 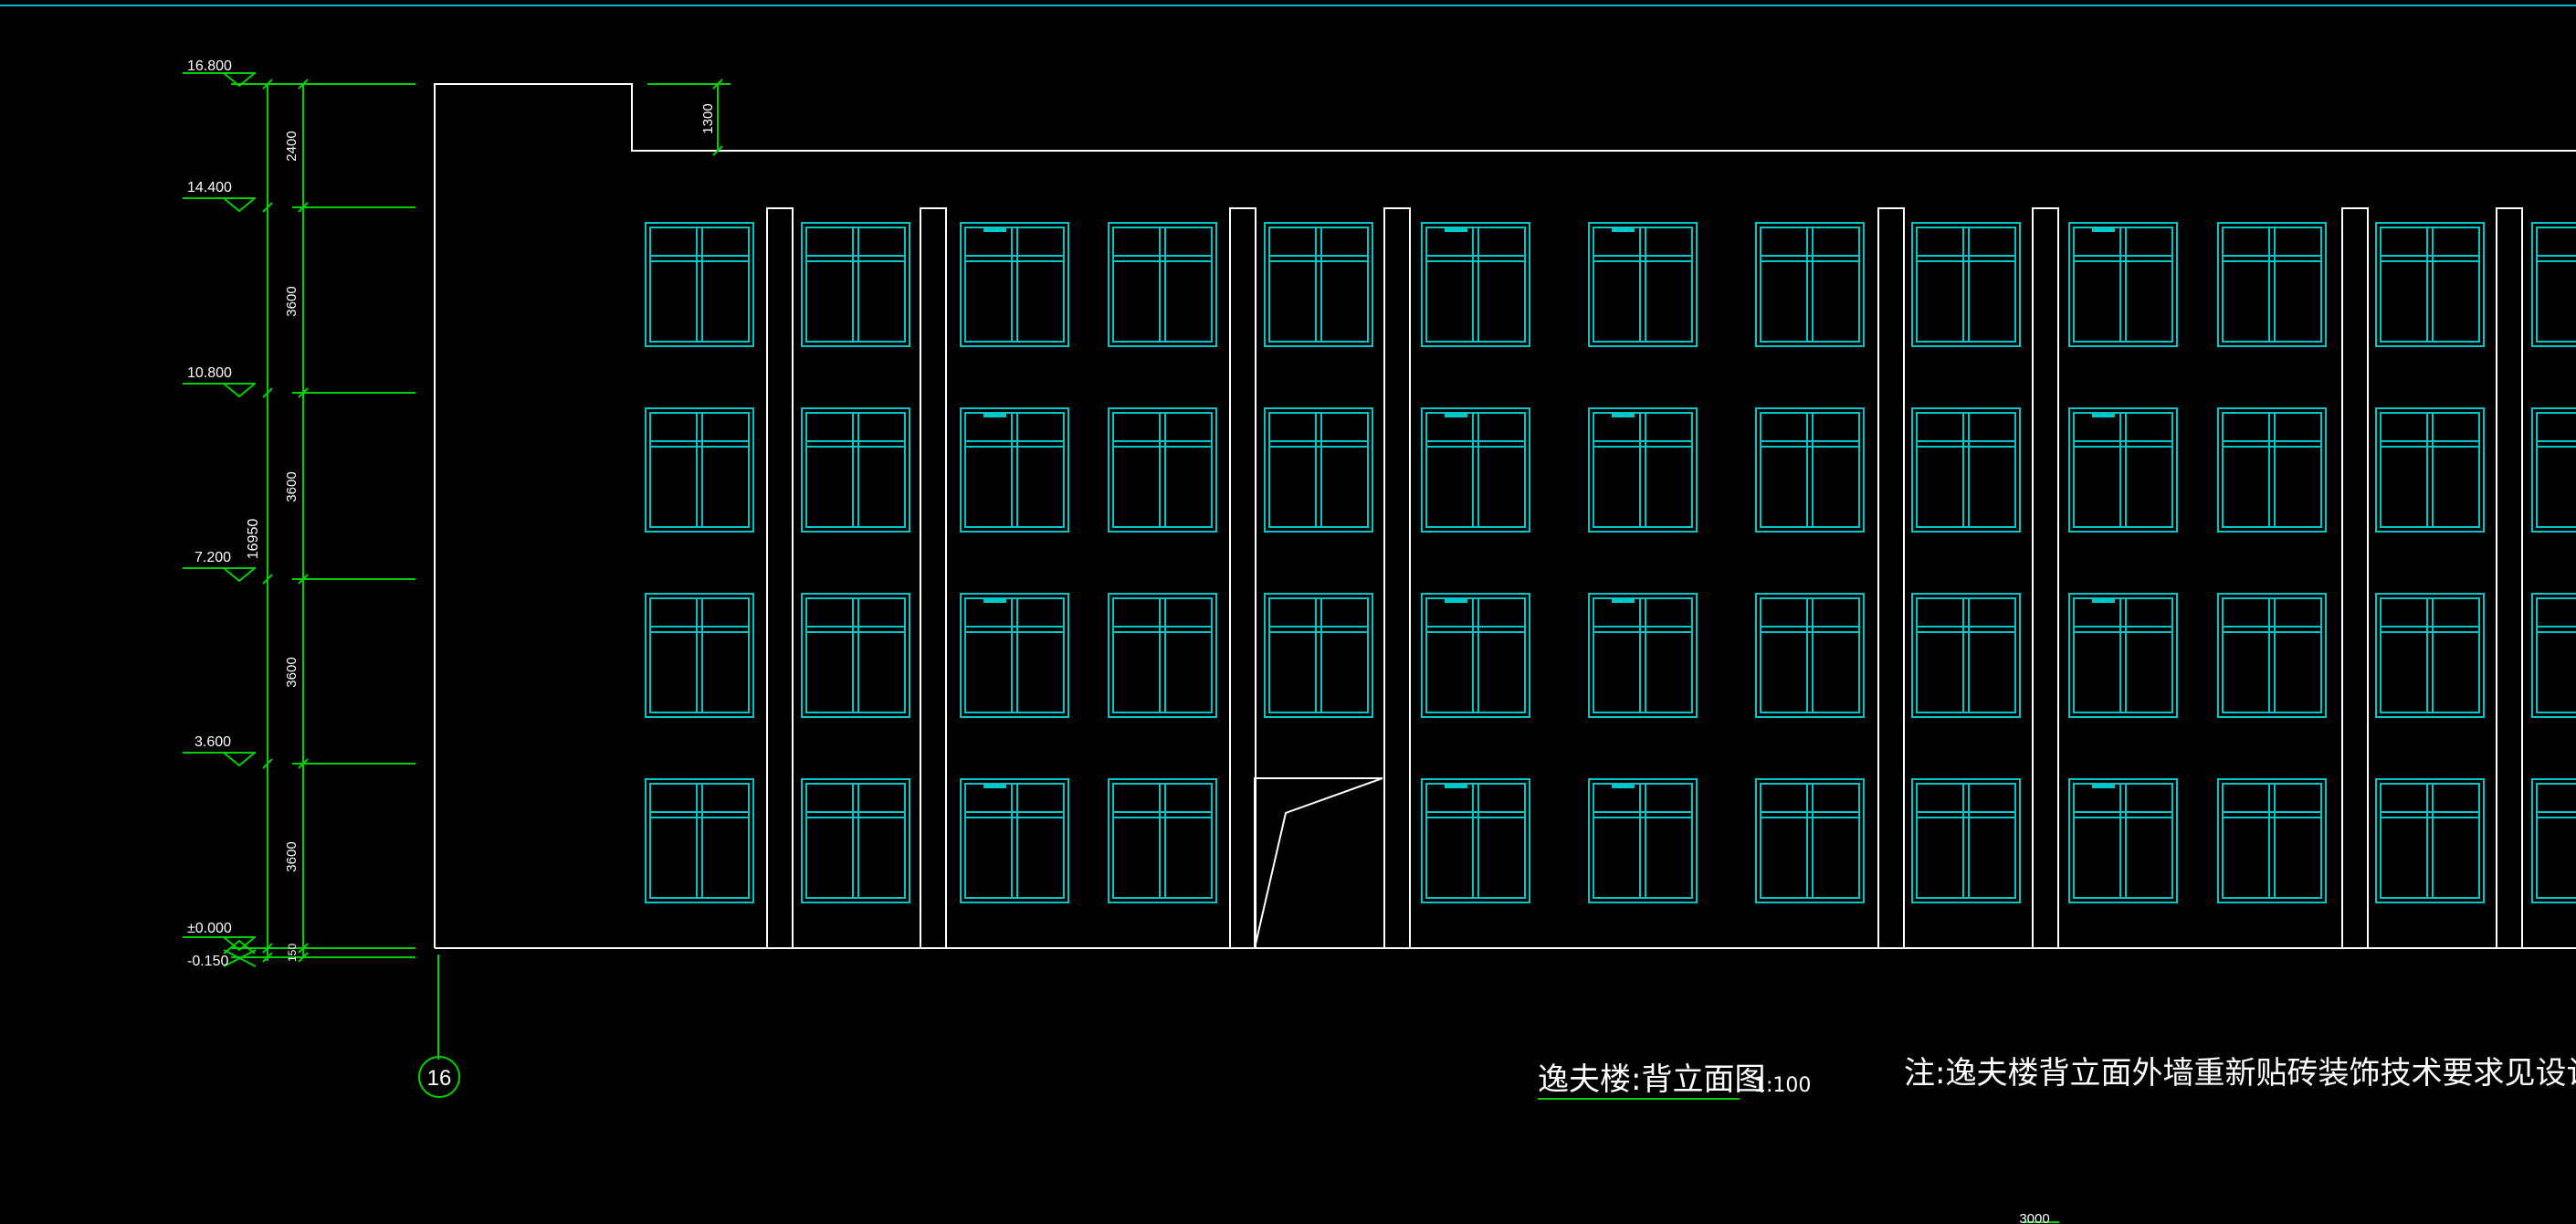 I want to click on elevation-label: ±0.000, so click(x=209, y=929).